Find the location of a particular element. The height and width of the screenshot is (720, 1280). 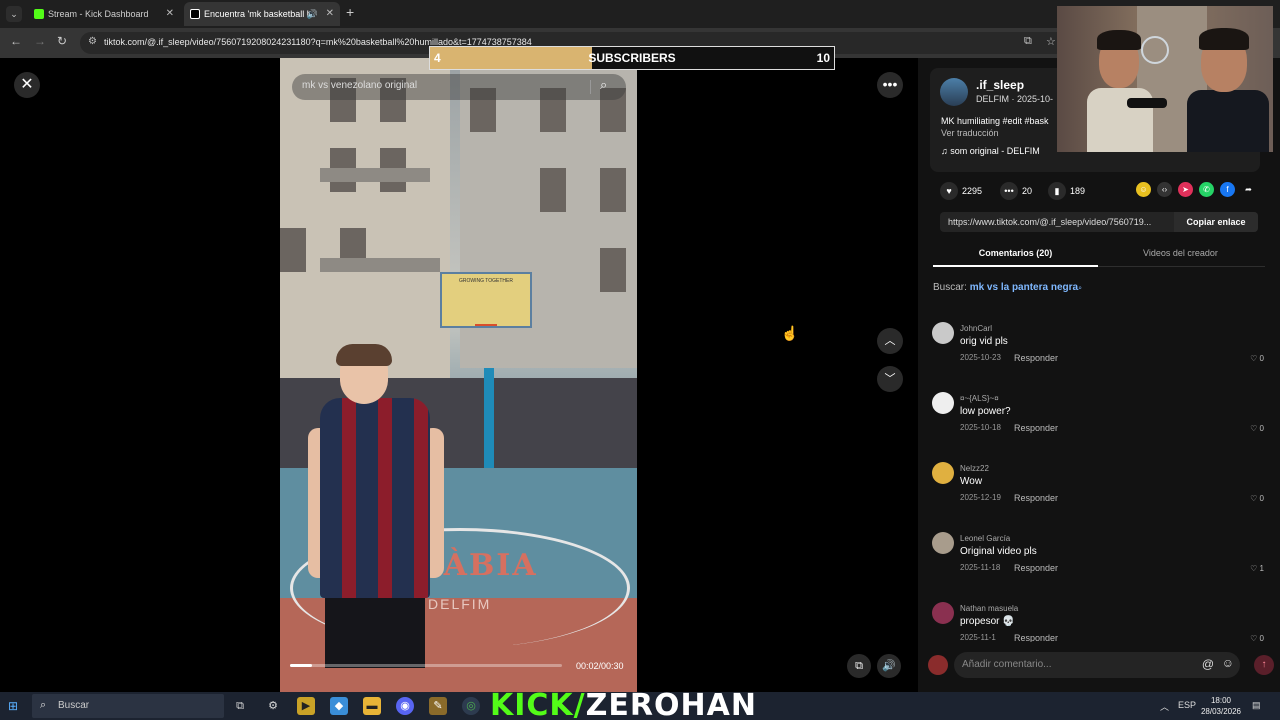

comment-username: Nathan masuela is located at coordinates (989, 608).